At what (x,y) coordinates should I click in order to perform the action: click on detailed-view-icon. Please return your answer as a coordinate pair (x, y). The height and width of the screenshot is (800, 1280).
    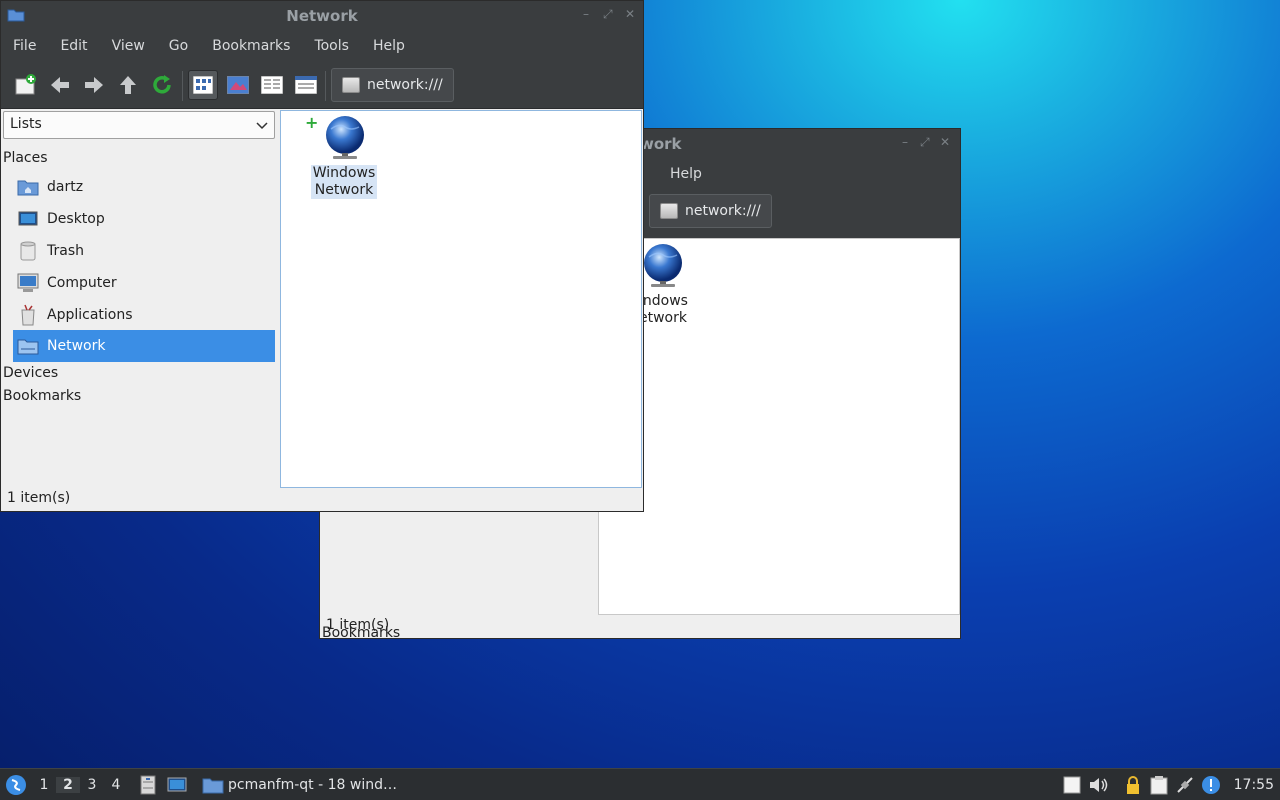
    Looking at the image, I should click on (306, 85).